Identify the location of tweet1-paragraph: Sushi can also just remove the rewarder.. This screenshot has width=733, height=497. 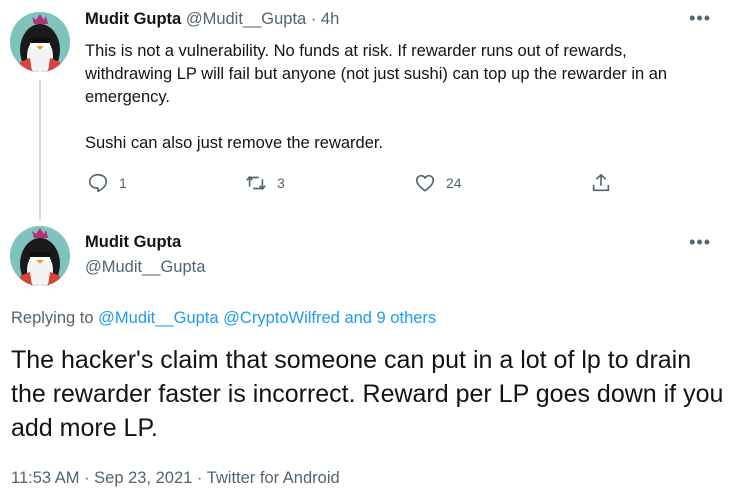
(234, 143).